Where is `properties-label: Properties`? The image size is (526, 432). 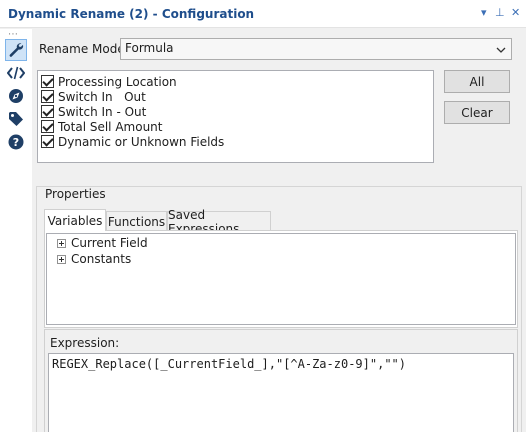 properties-label: Properties is located at coordinates (75, 194).